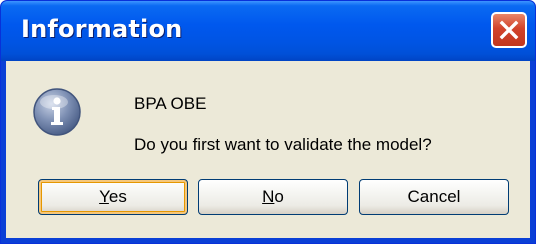  I want to click on information-icon, so click(57, 112).